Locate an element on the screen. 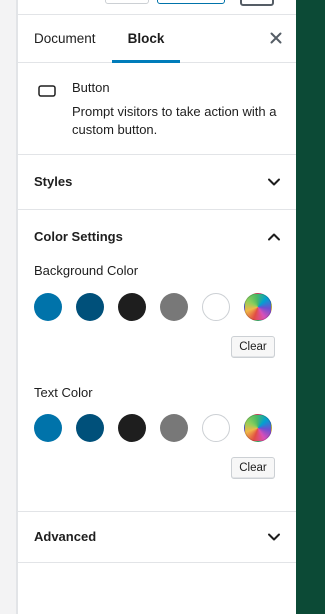 The height and width of the screenshot is (614, 325). text-color-label: Text Color is located at coordinates (63, 392).